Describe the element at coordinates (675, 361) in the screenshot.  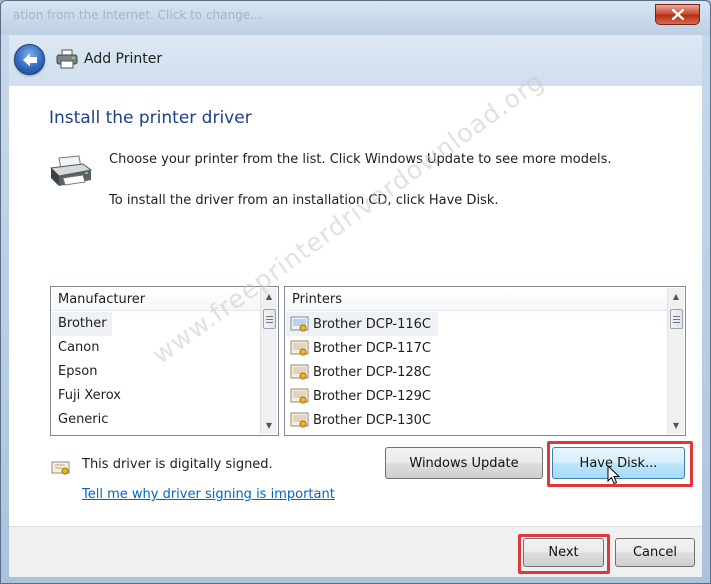
I see `printers-scrollbar: ▲ ▼` at that location.